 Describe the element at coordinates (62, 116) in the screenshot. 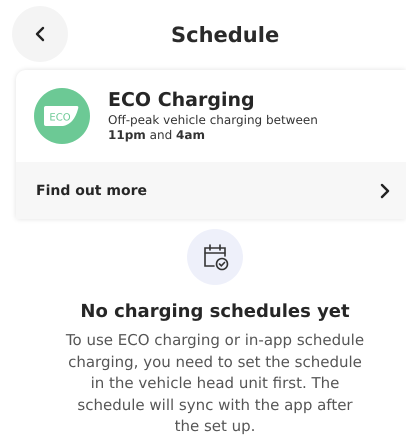

I see `eco-leaf-icon: ECO` at that location.